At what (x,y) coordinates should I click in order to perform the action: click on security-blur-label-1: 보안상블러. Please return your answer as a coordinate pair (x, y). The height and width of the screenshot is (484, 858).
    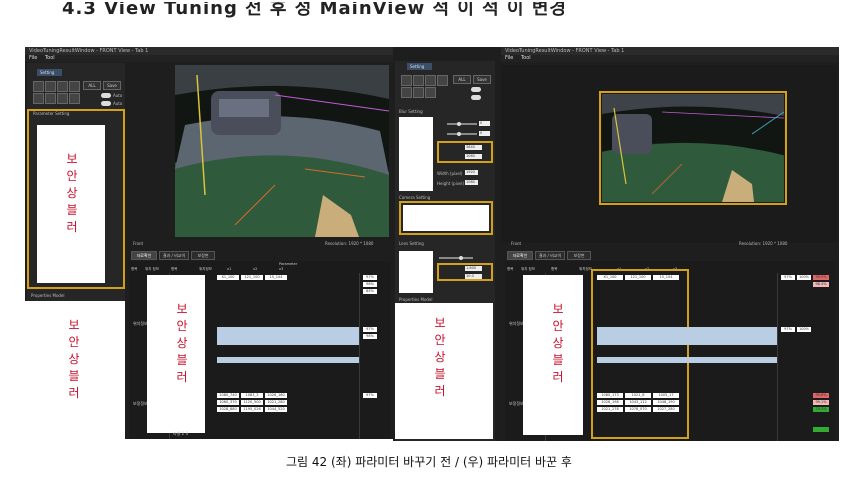
    Looking at the image, I should click on (72, 193).